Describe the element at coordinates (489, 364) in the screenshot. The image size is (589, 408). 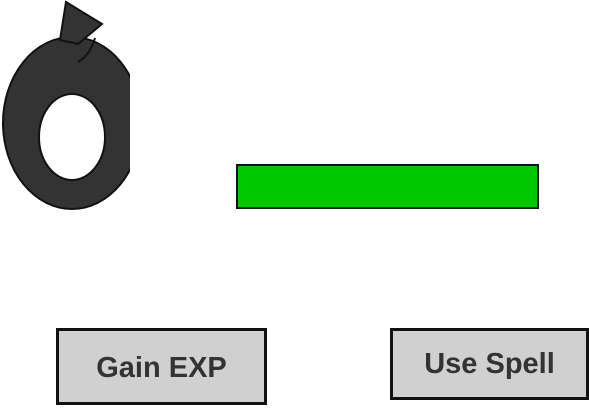
I see `action-button: Use Spell` at that location.